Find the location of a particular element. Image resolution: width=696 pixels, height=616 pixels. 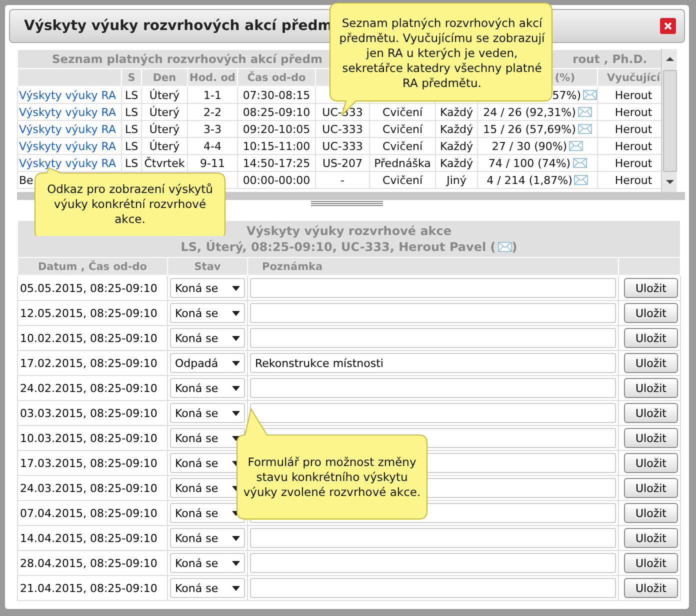

date-cell: 21.04.2015, 08:25-09:10 is located at coordinates (93, 588).